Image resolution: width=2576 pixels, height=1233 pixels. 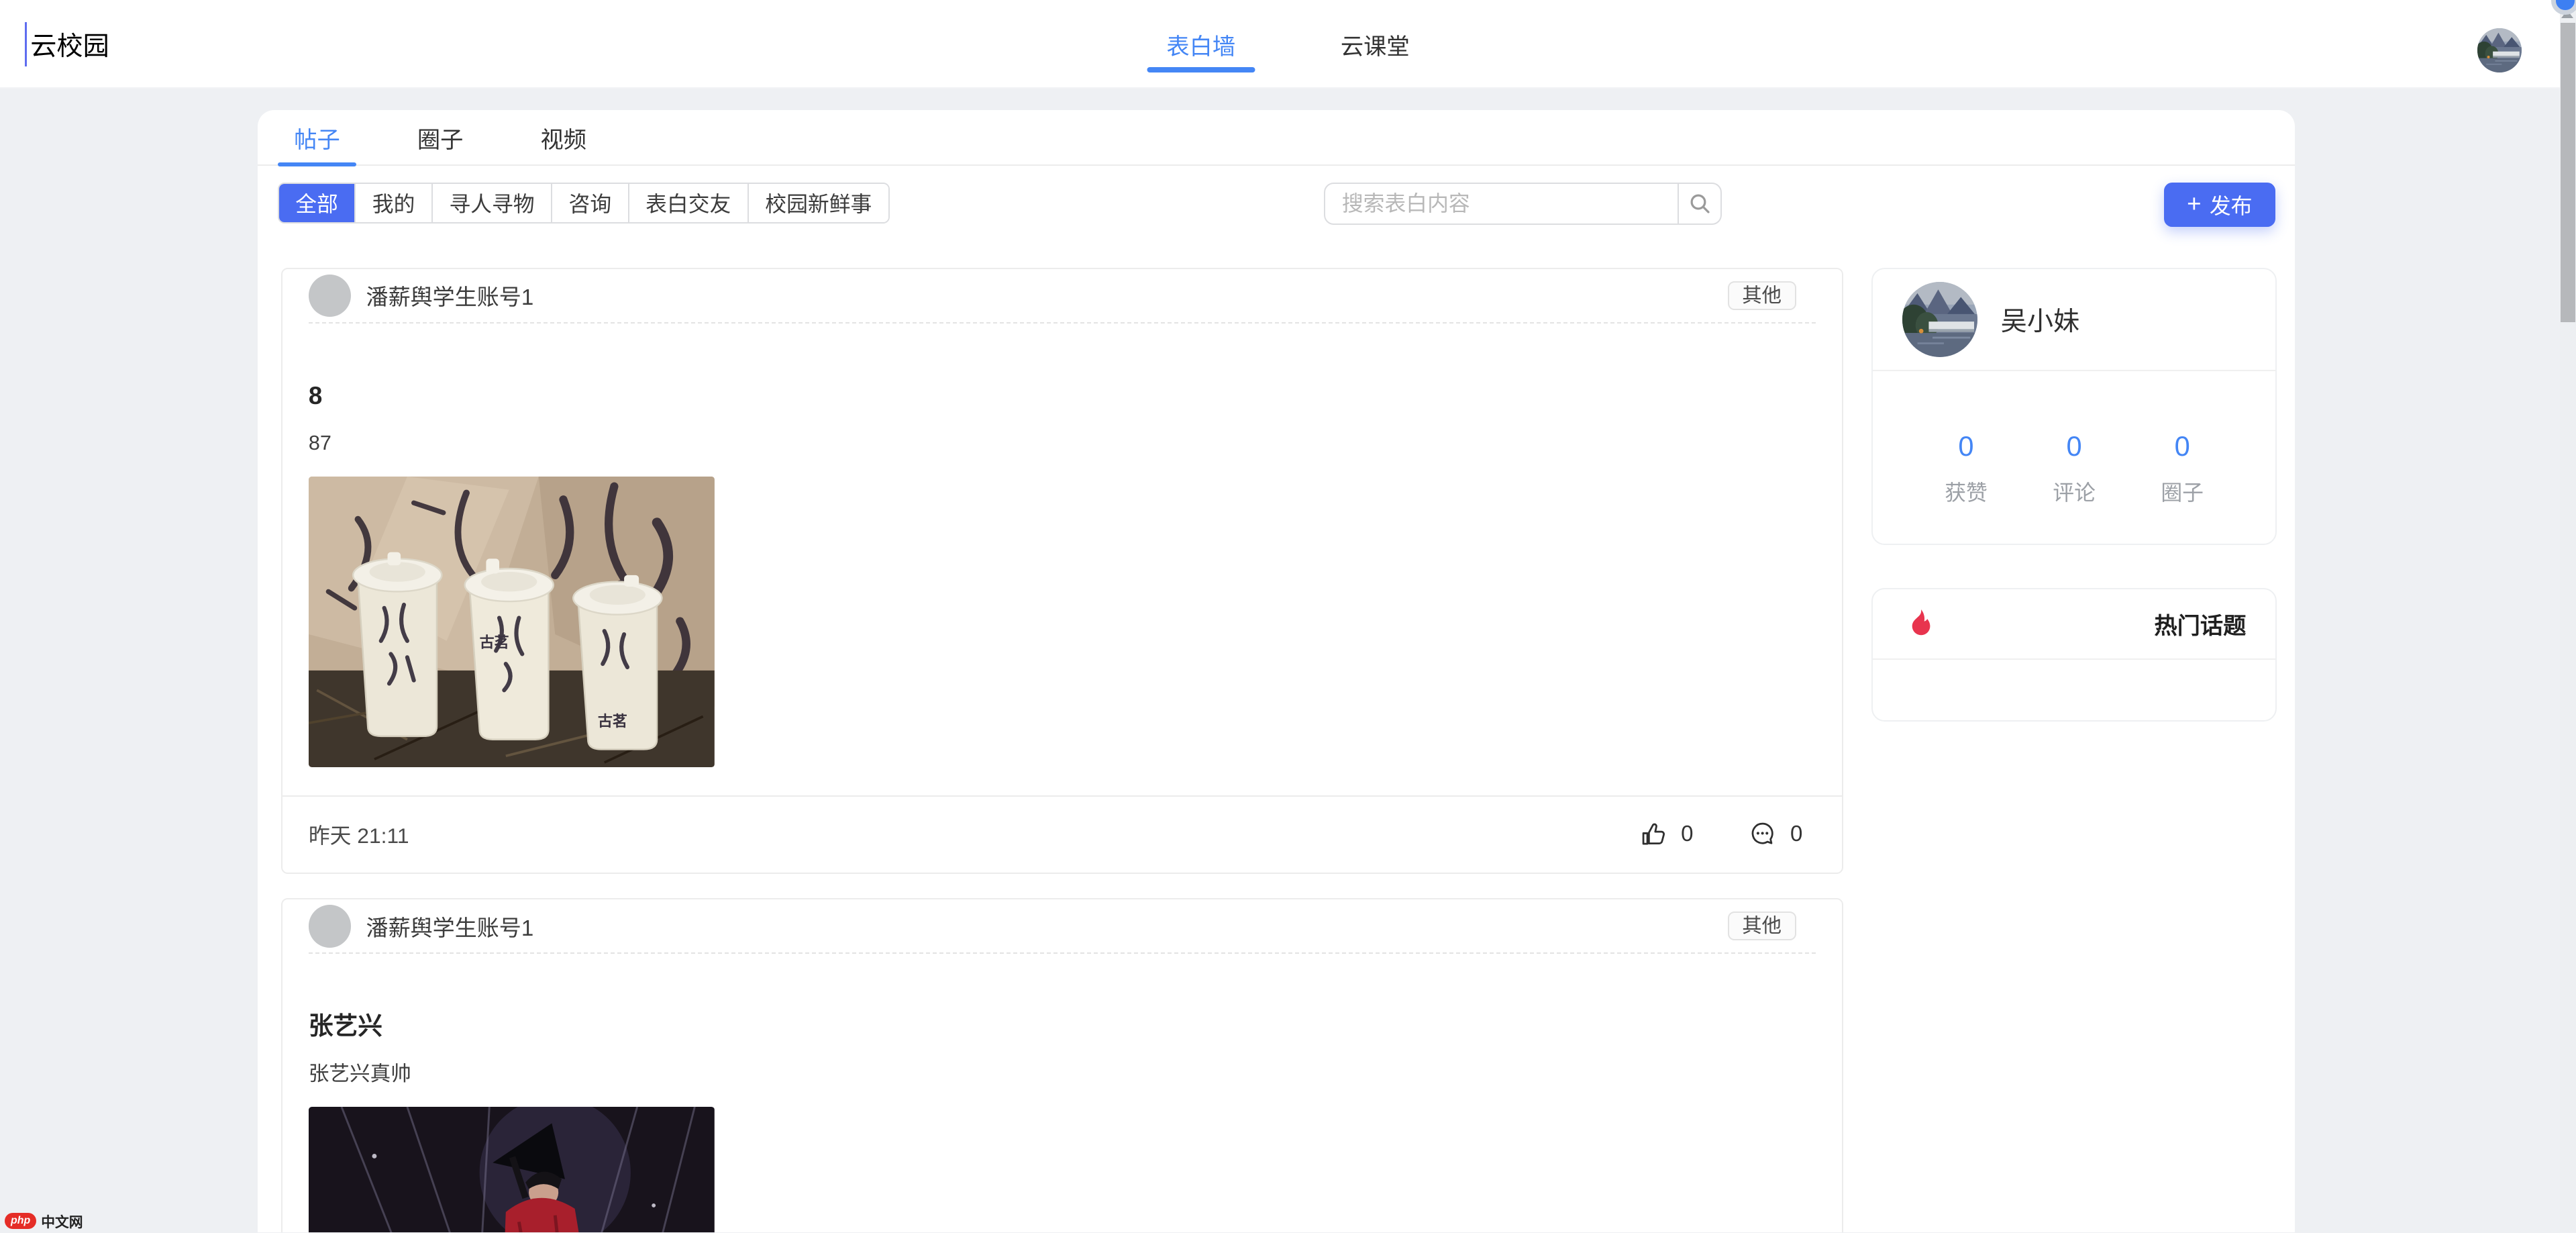 I want to click on nav-tab-cloud-classroom: 云课堂, so click(x=1375, y=44).